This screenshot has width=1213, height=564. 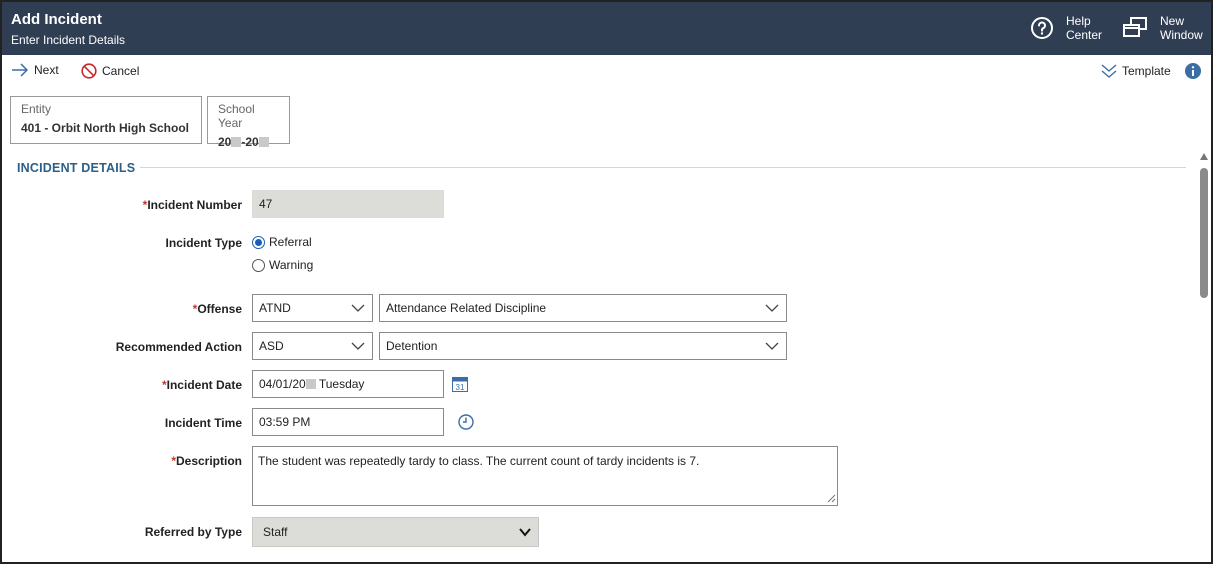 What do you see at coordinates (1109, 71) in the screenshot?
I see `double-chevron-down-icon` at bounding box center [1109, 71].